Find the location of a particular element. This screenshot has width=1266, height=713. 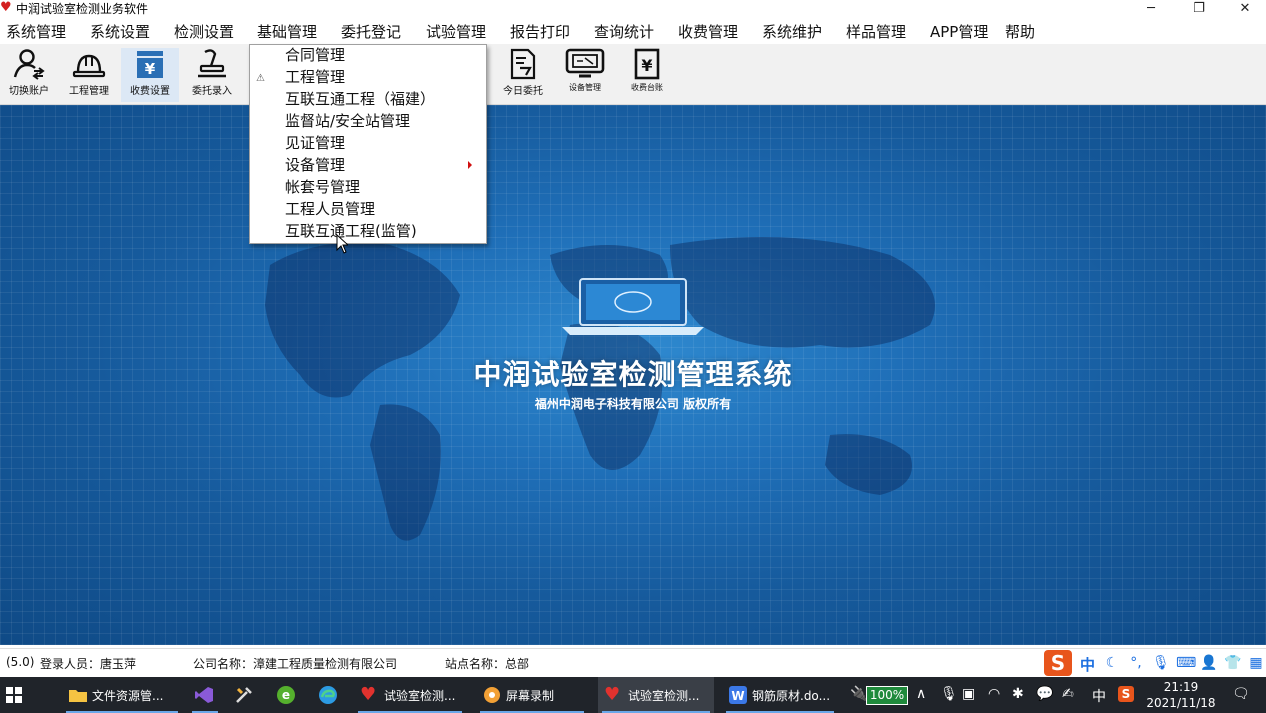

screen-record-icon is located at coordinates (492, 695).